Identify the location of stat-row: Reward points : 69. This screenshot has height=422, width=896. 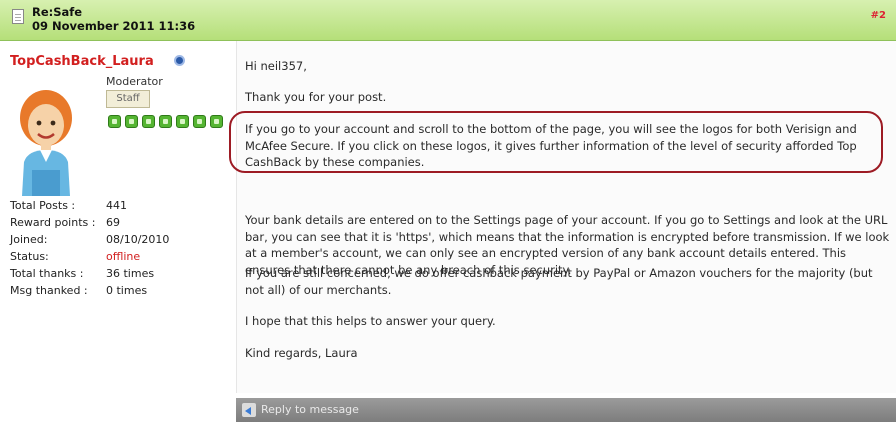
(89, 222).